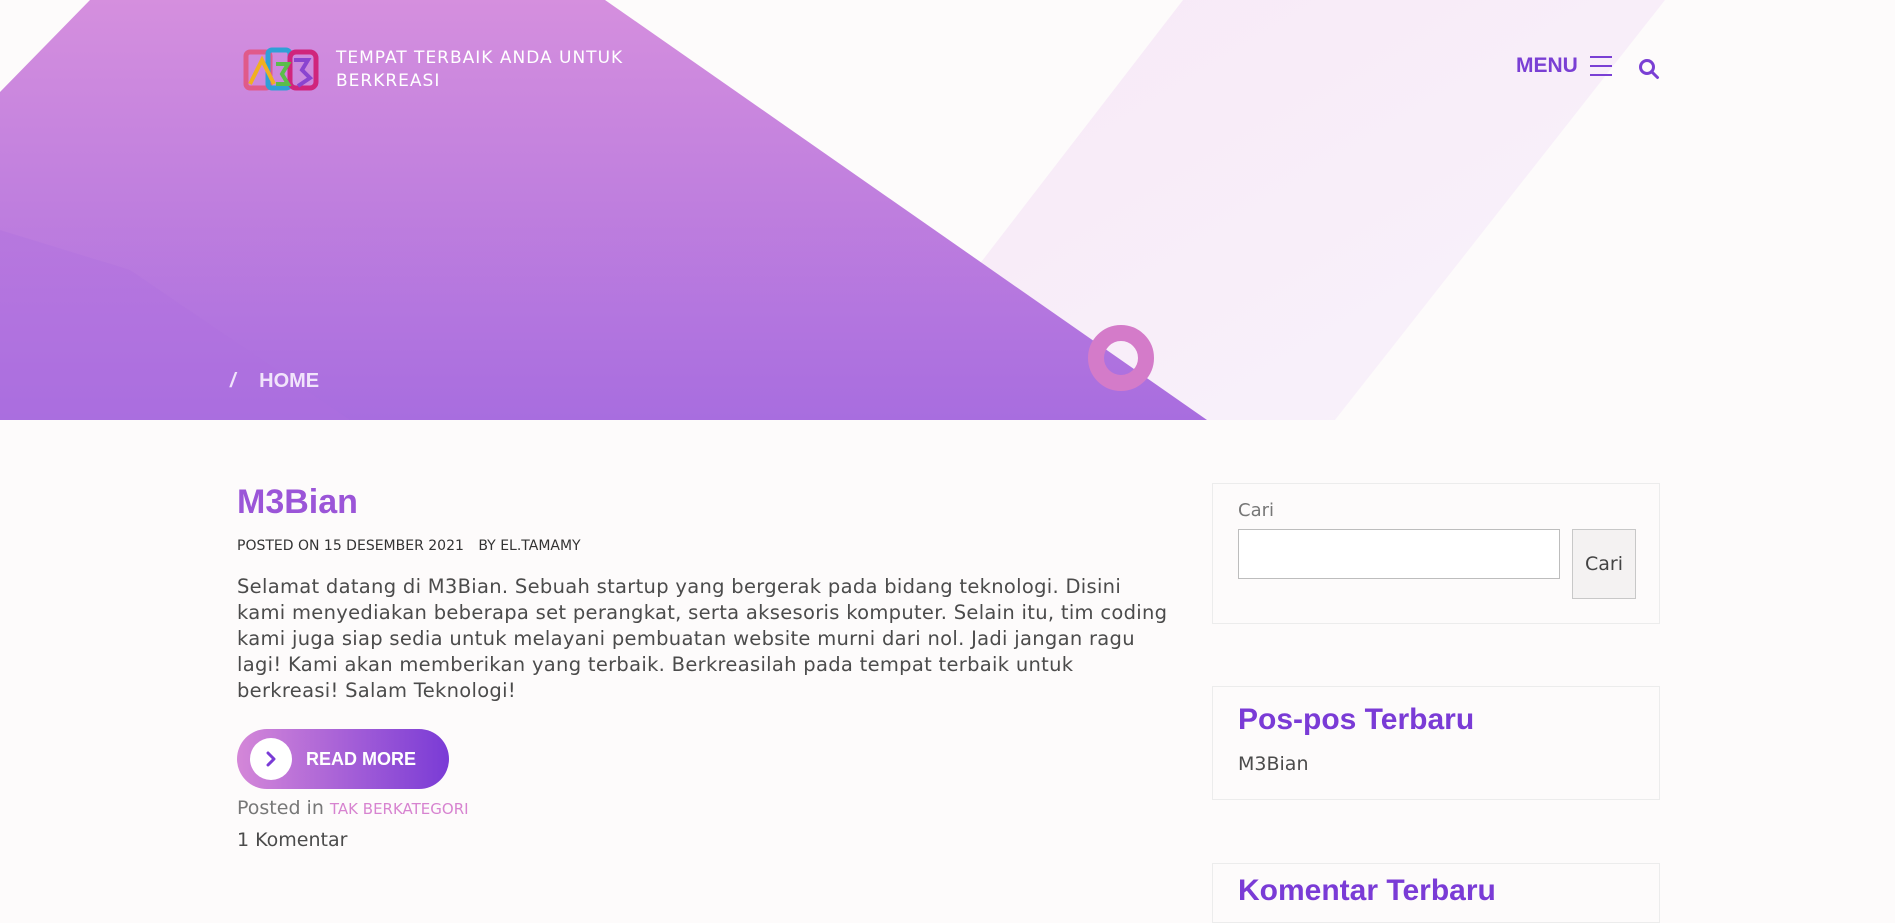 This screenshot has height=923, width=1895. Describe the element at coordinates (1121, 358) in the screenshot. I see `decorative-ring` at that location.